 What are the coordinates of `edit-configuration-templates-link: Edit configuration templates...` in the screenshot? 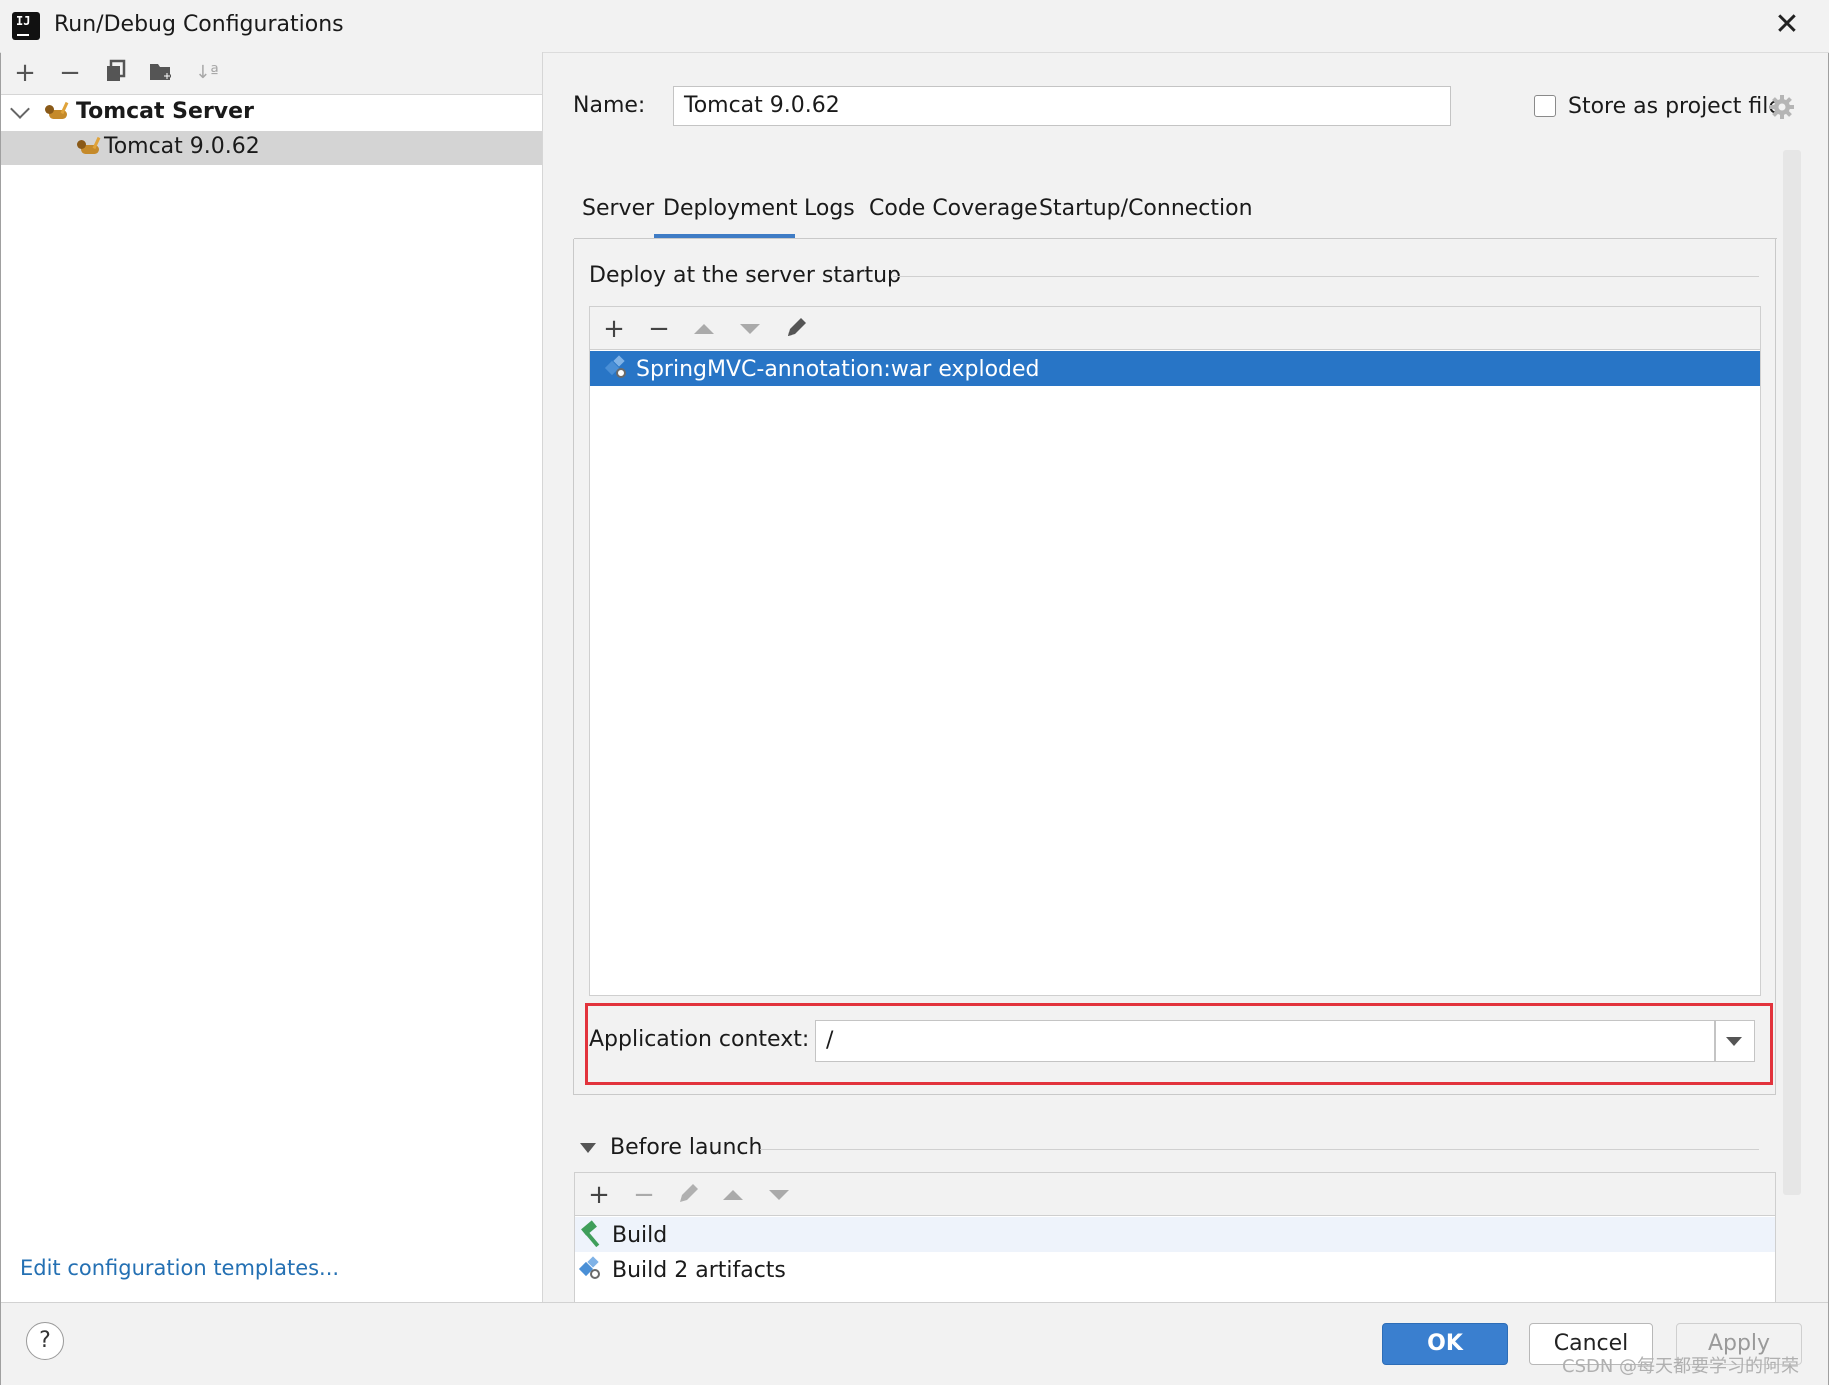 It's located at (179, 1268).